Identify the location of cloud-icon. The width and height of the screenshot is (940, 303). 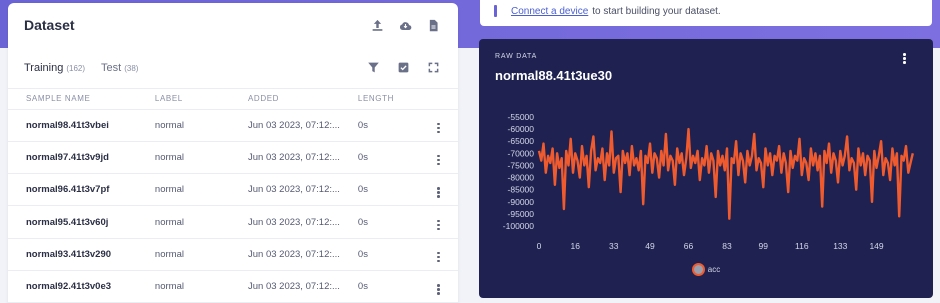
(405, 25).